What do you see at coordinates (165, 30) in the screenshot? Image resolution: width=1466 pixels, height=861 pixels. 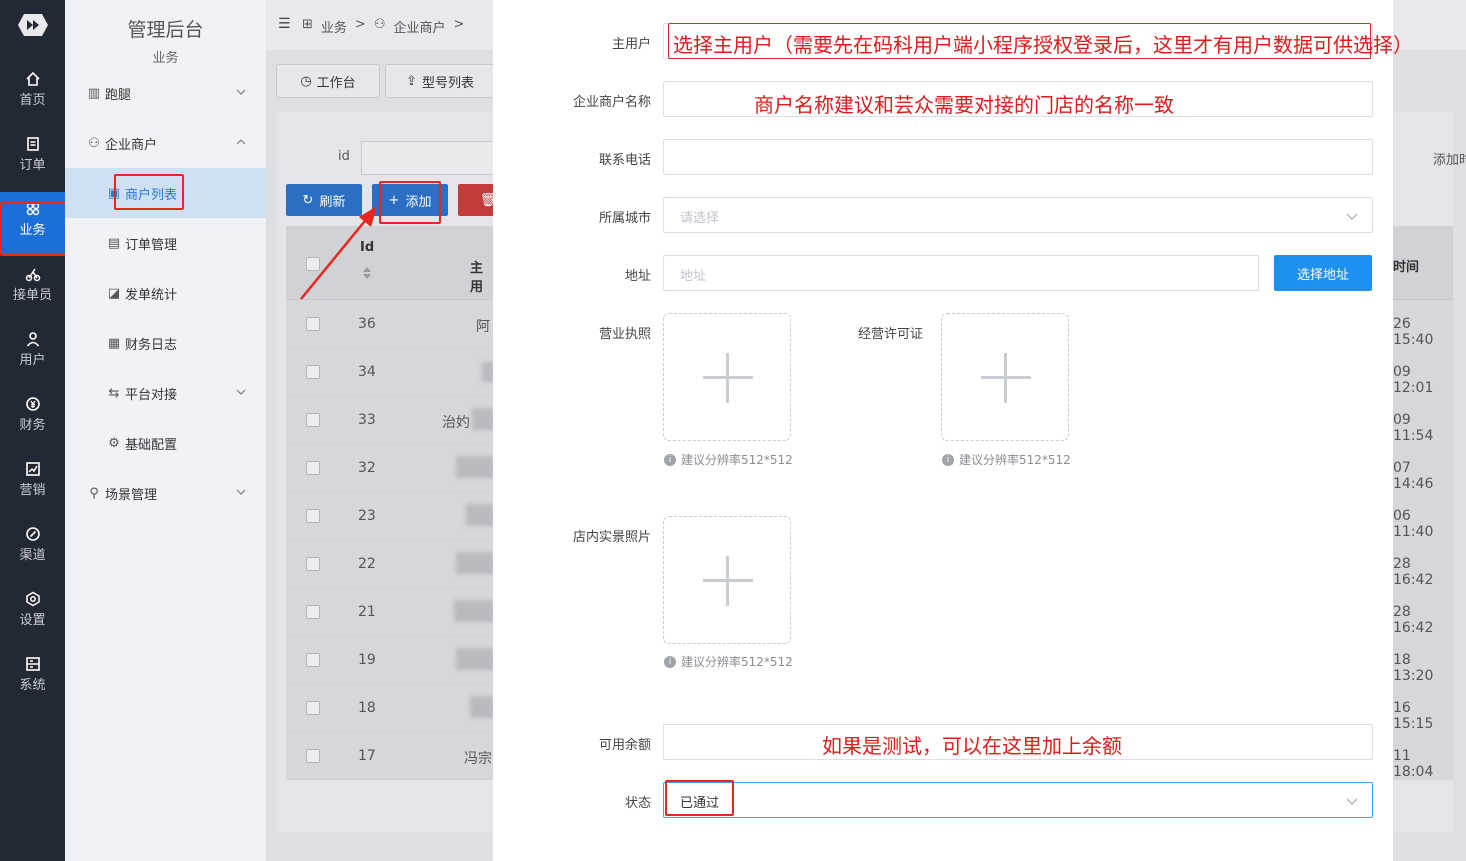 I see `sidebar-title: 管理后台` at bounding box center [165, 30].